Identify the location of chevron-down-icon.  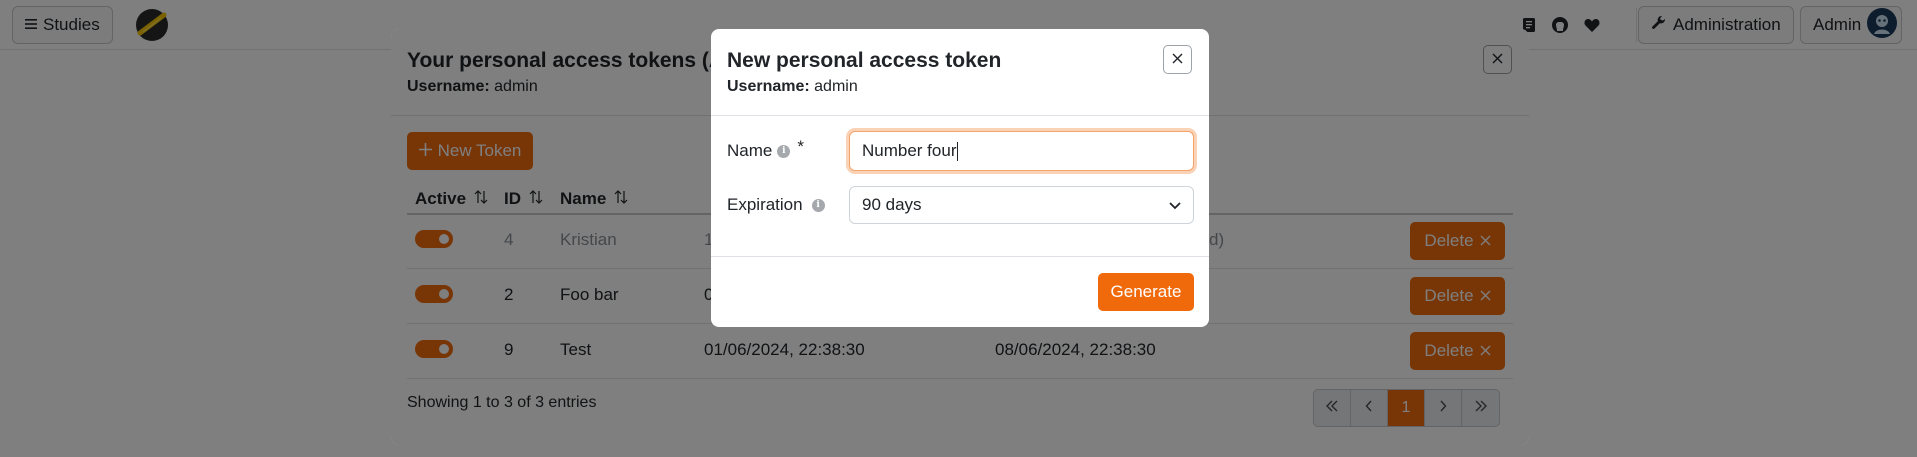
(1175, 205).